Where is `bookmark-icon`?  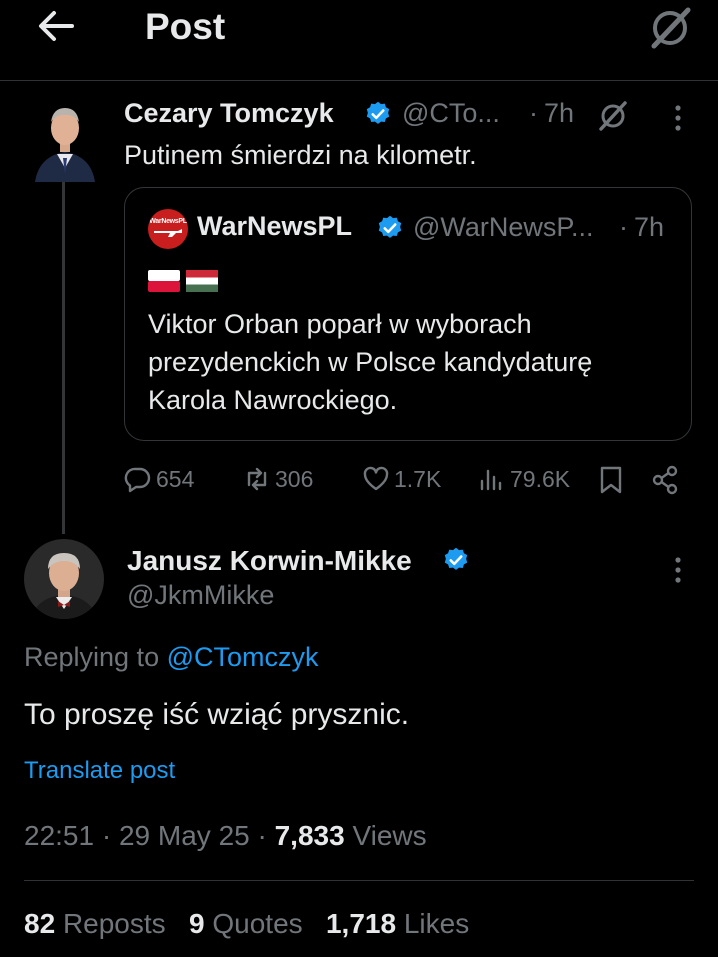
bookmark-icon is located at coordinates (611, 480).